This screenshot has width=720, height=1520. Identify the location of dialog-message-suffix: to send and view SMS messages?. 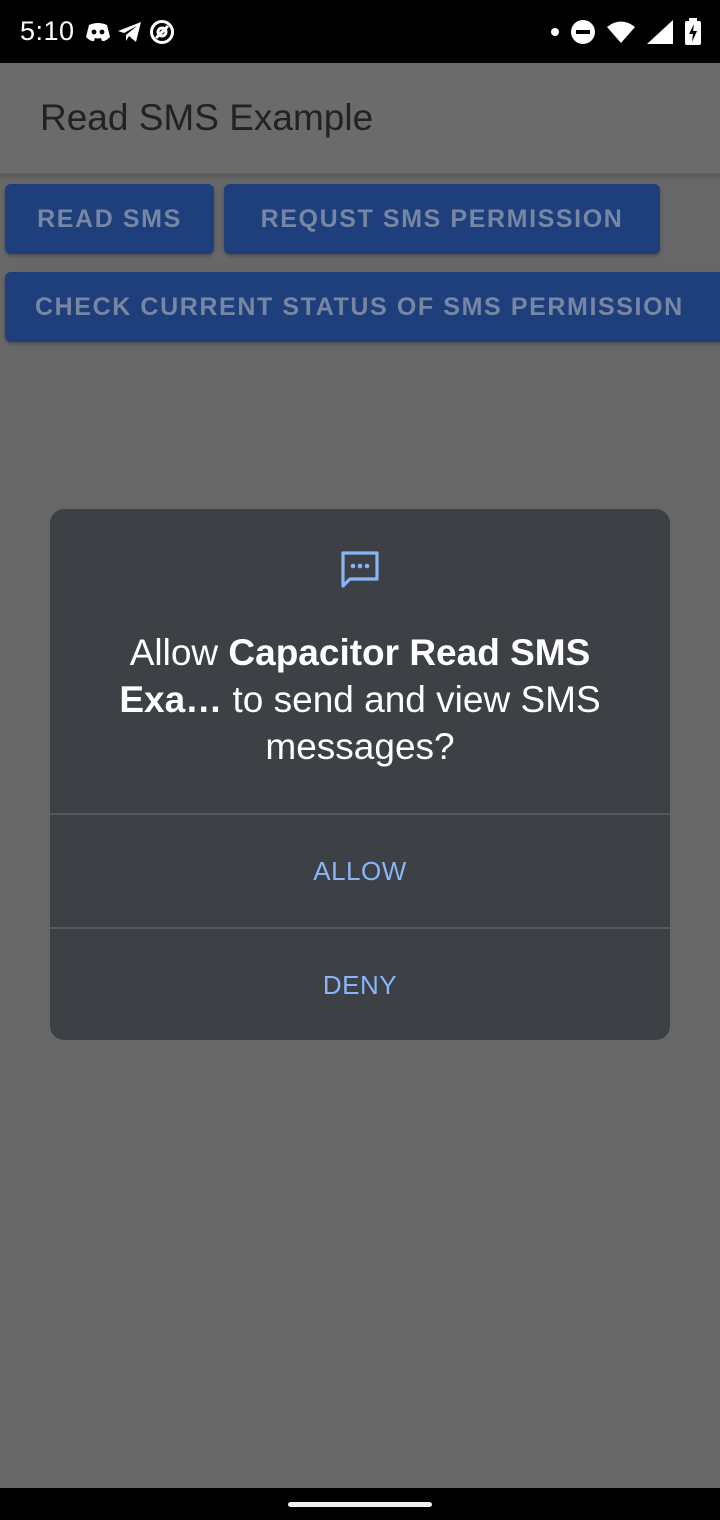
(411, 723).